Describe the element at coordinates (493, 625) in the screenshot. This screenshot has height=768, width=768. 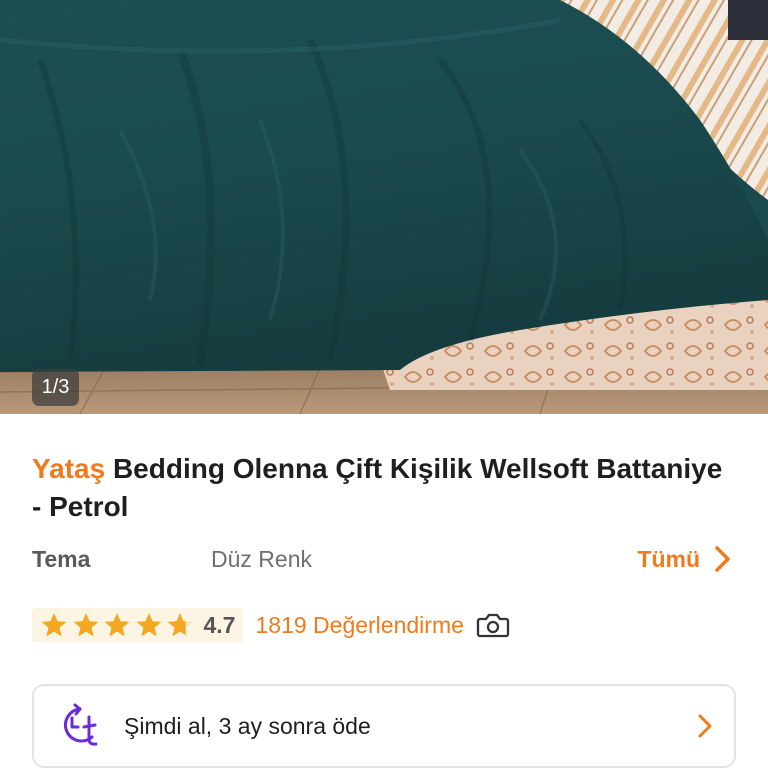
I see `camera-icon` at that location.